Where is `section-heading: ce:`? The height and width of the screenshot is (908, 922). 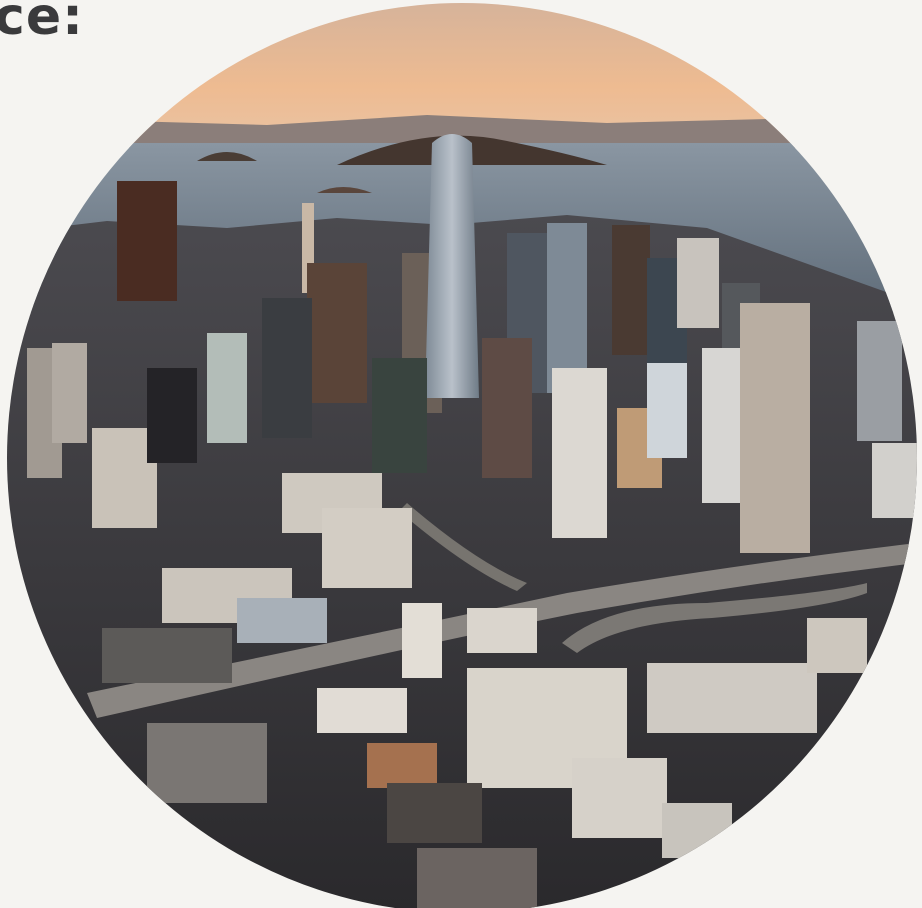
section-heading: ce: is located at coordinates (42, 23).